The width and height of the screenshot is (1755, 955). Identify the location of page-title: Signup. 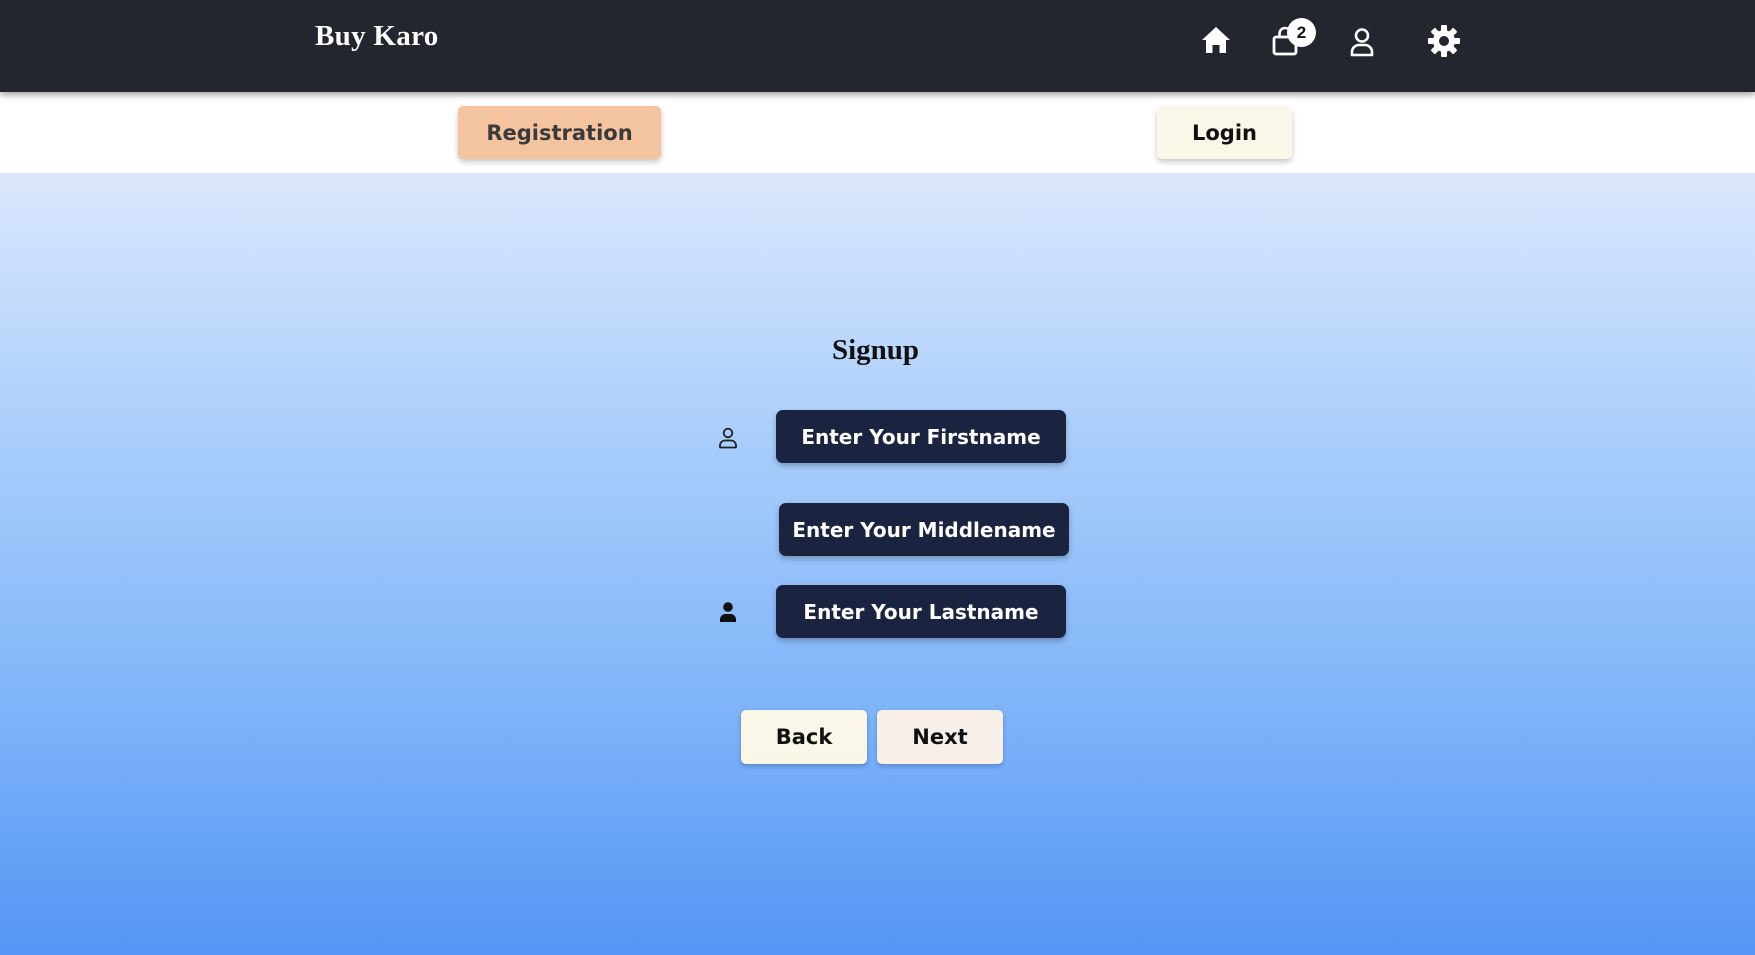
(877, 350).